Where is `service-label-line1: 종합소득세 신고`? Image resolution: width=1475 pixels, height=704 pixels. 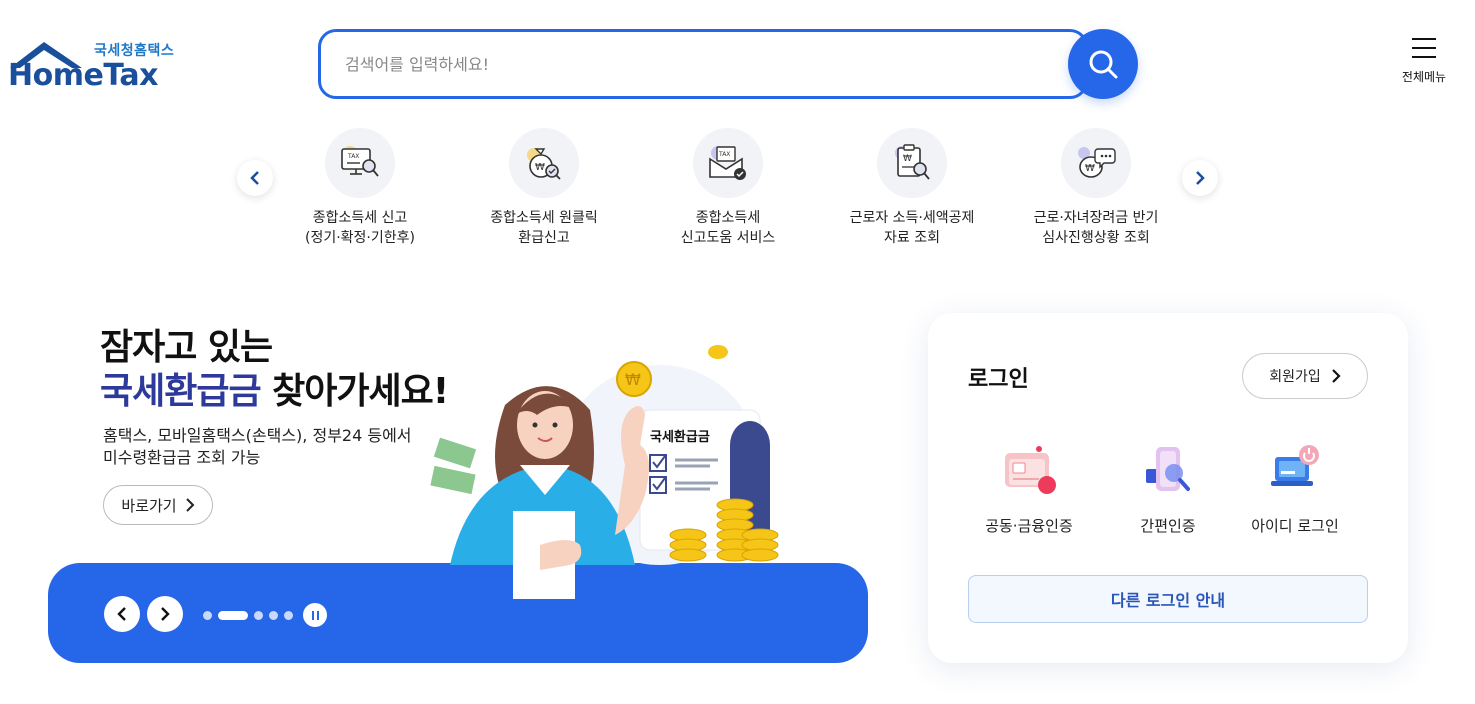
service-label-line1: 종합소득세 신고 is located at coordinates (360, 218).